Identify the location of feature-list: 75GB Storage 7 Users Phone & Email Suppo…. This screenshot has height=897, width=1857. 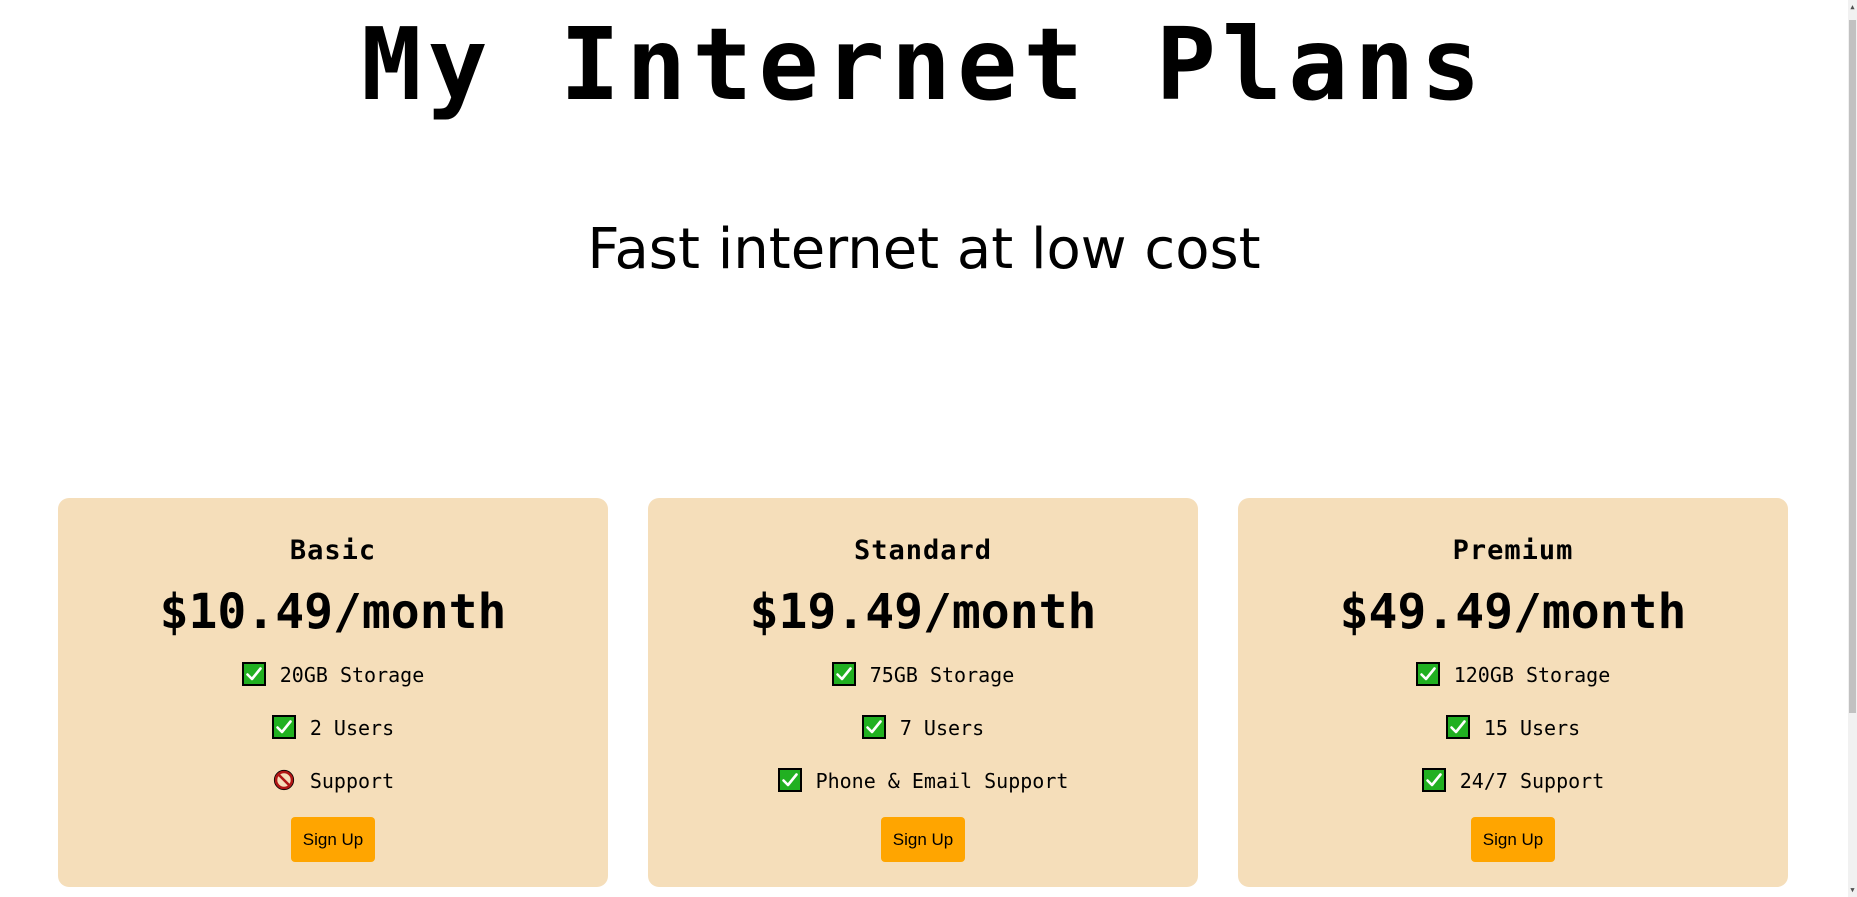
(923, 740).